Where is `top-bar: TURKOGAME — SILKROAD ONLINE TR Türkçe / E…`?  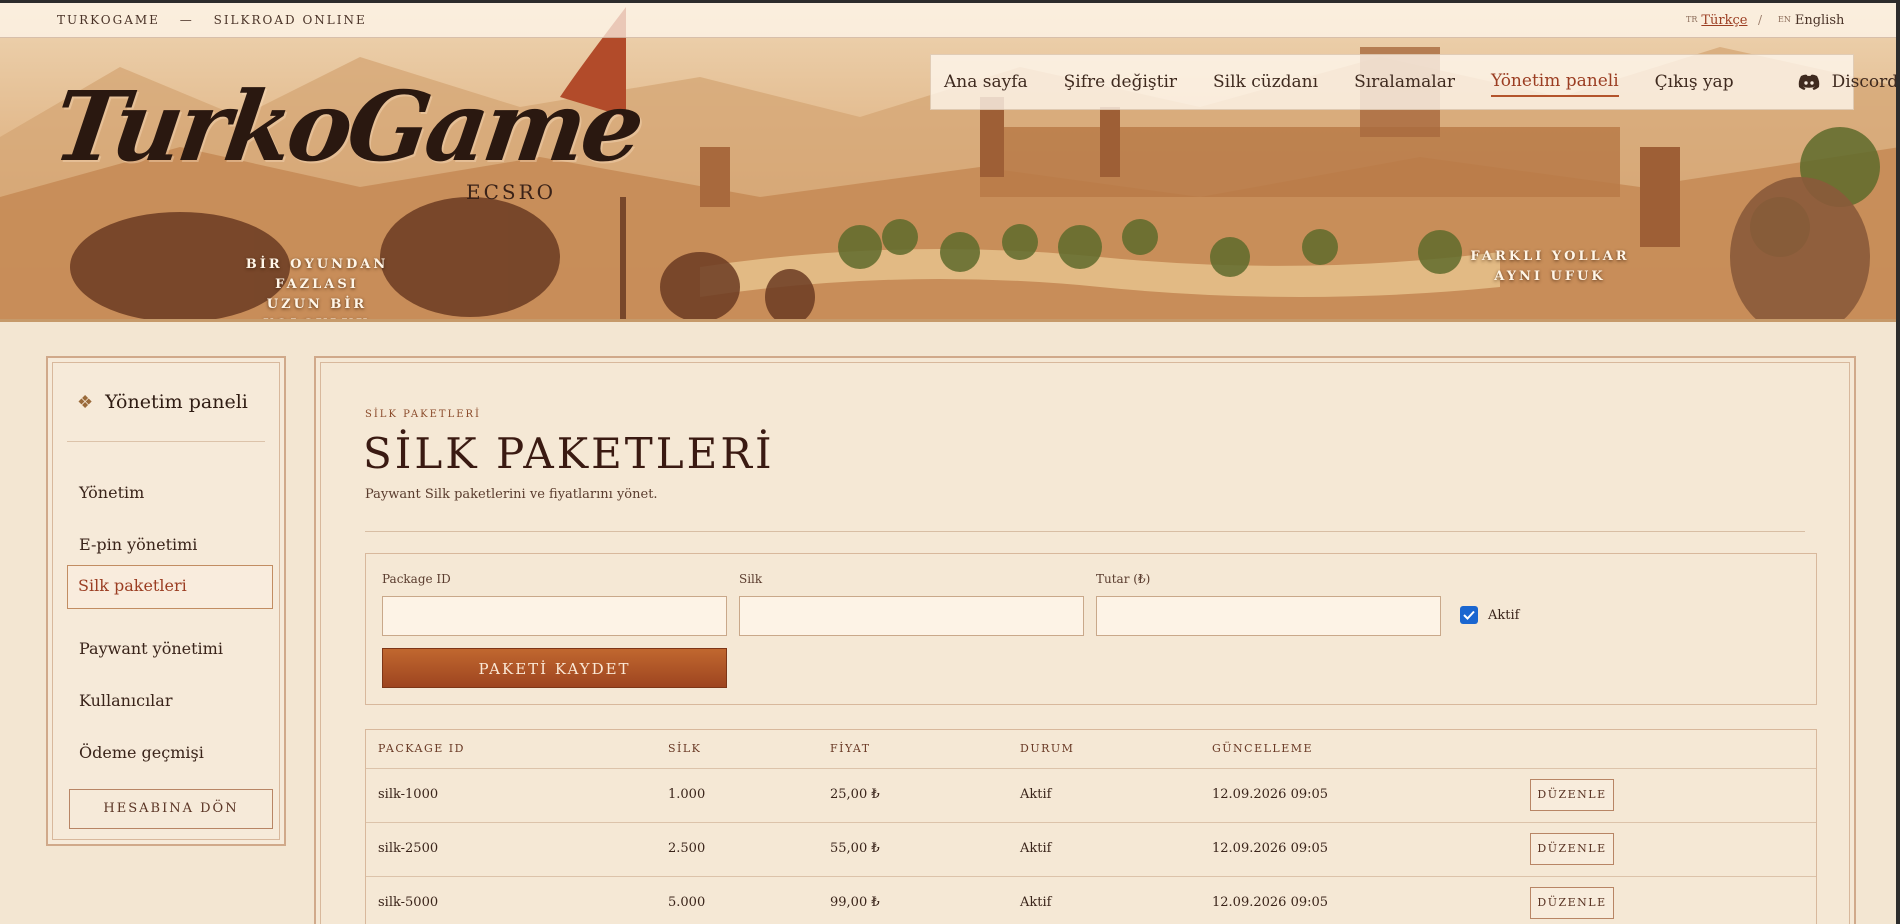
top-bar: TURKOGAME — SILKROAD ONLINE TR Türkçe / E… is located at coordinates (950, 19).